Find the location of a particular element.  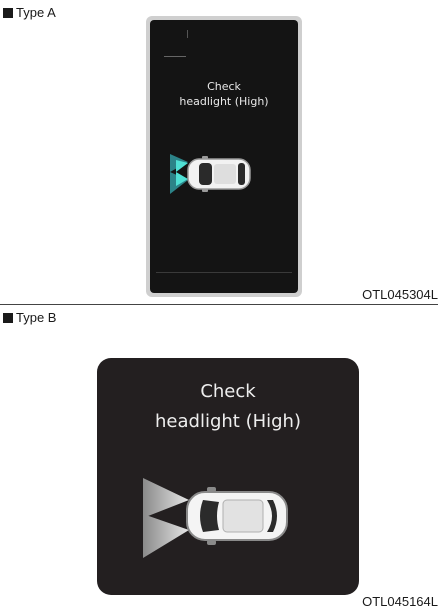

type-b-label: Type B is located at coordinates (36, 317).